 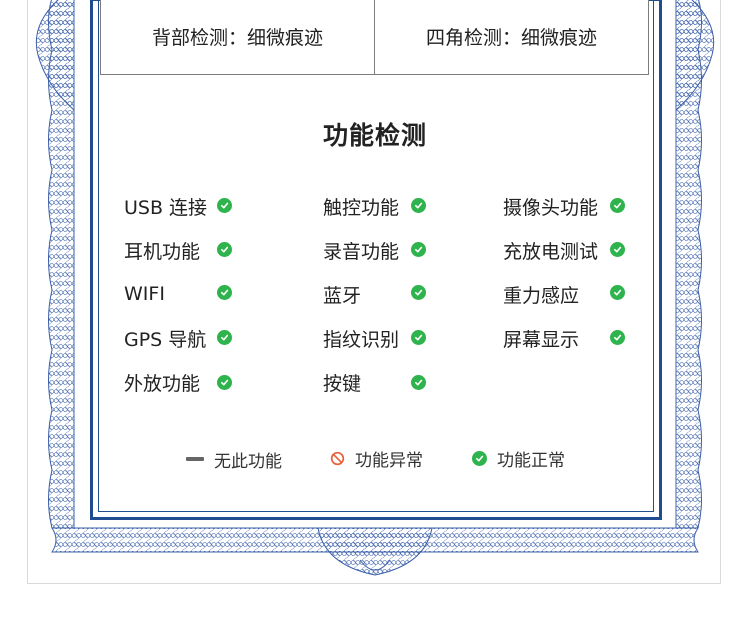 I want to click on legend-abnormal: 功能异常, so click(x=376, y=458).